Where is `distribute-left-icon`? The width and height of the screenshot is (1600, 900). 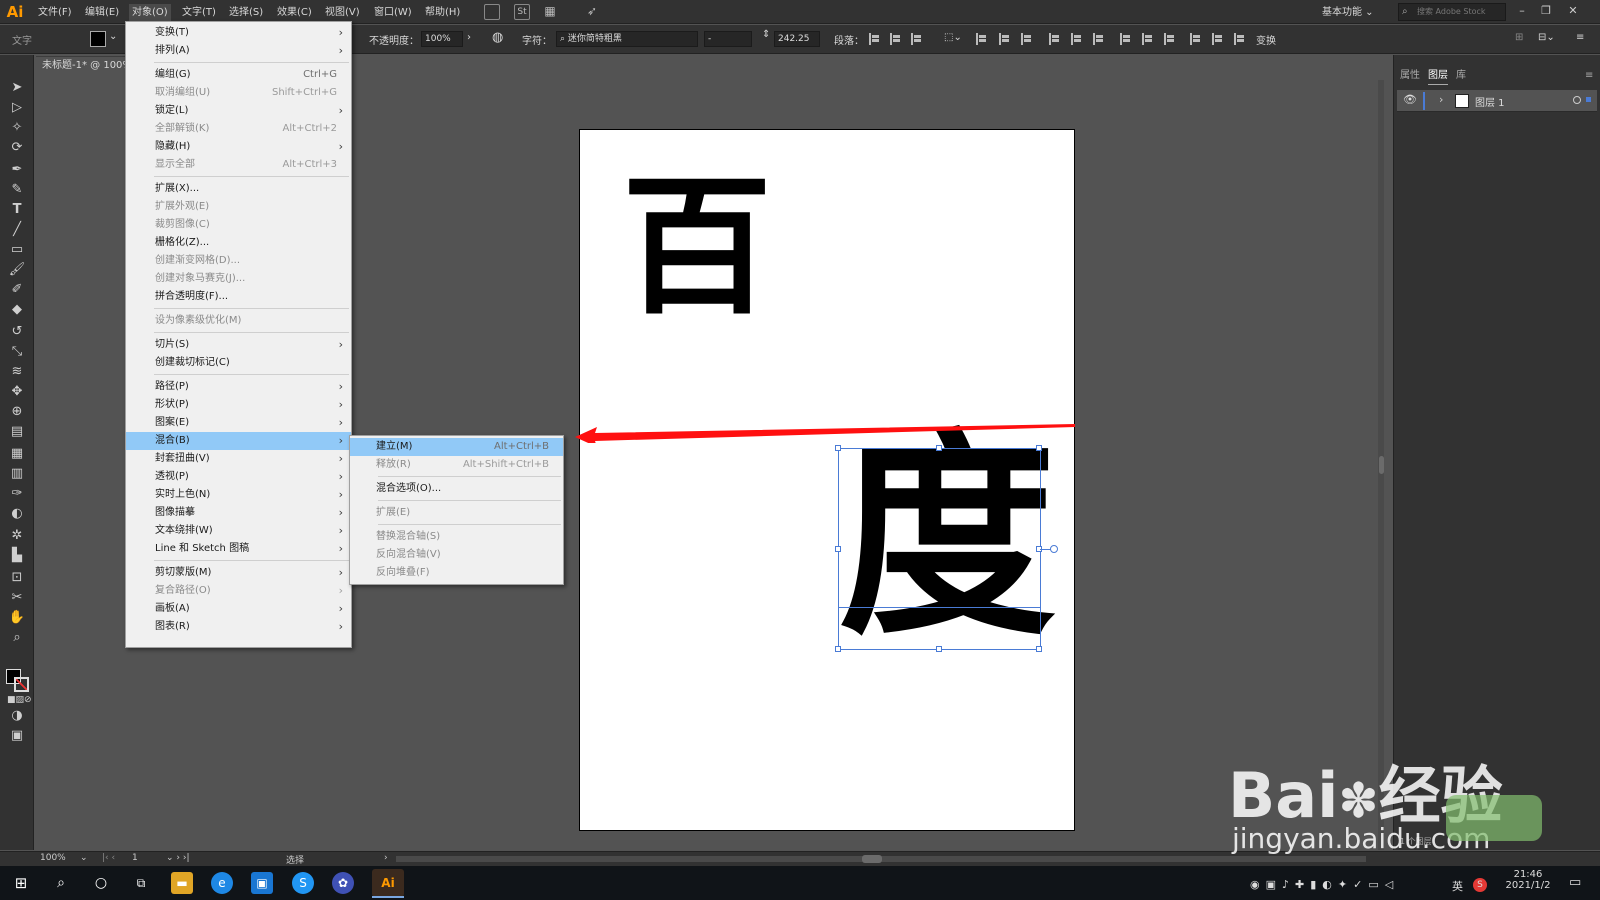
distribute-left-icon is located at coordinates (1195, 39).